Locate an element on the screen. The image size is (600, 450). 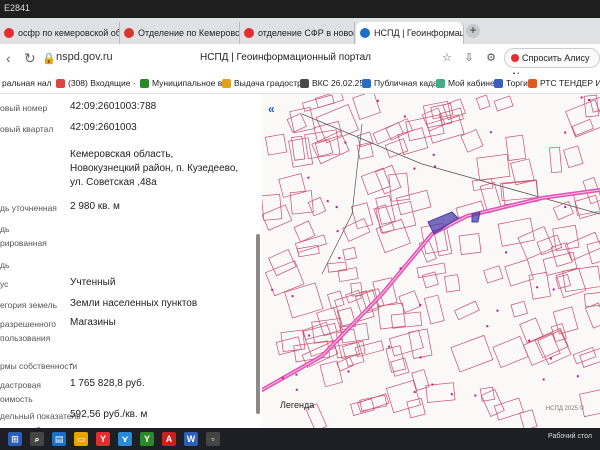
info-row-label: овый квартал is located at coordinates (27, 129).